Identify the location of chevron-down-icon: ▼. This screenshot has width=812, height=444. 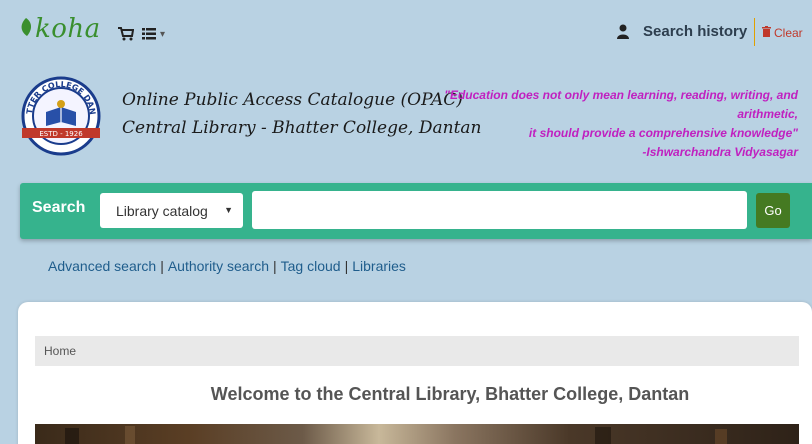
(228, 210).